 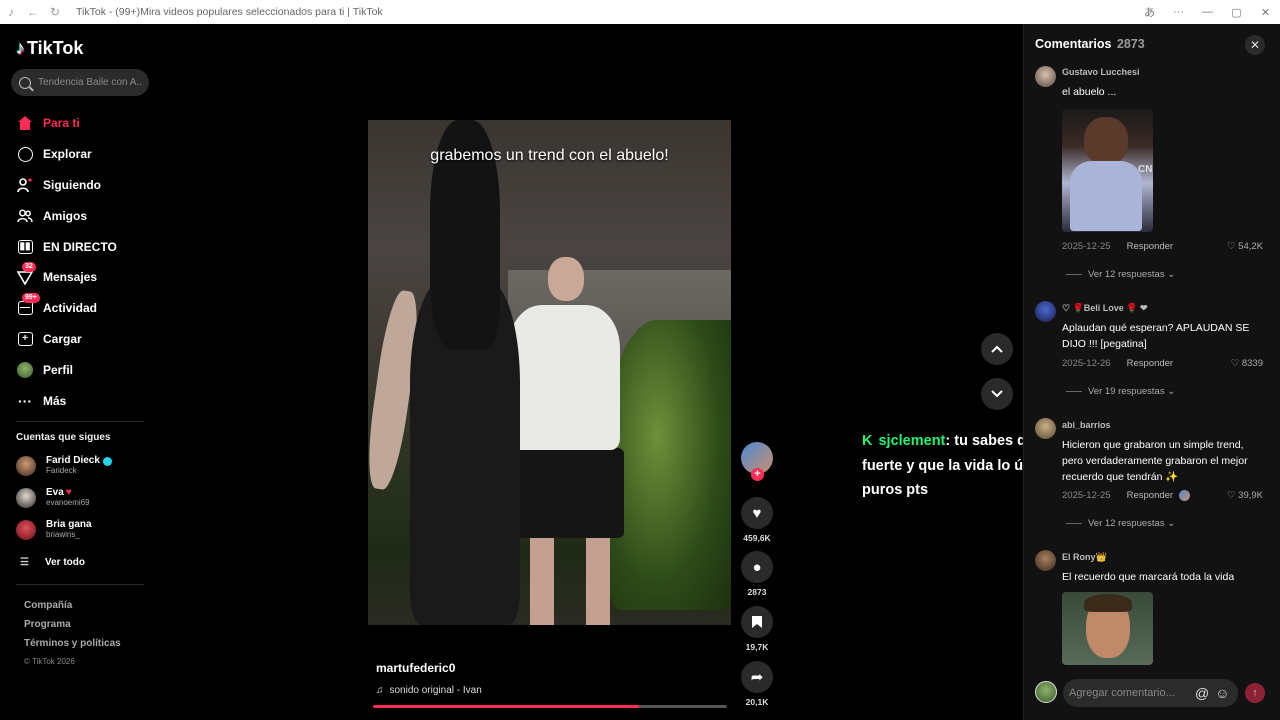 I want to click on send-button: ↑, so click(x=1255, y=693).